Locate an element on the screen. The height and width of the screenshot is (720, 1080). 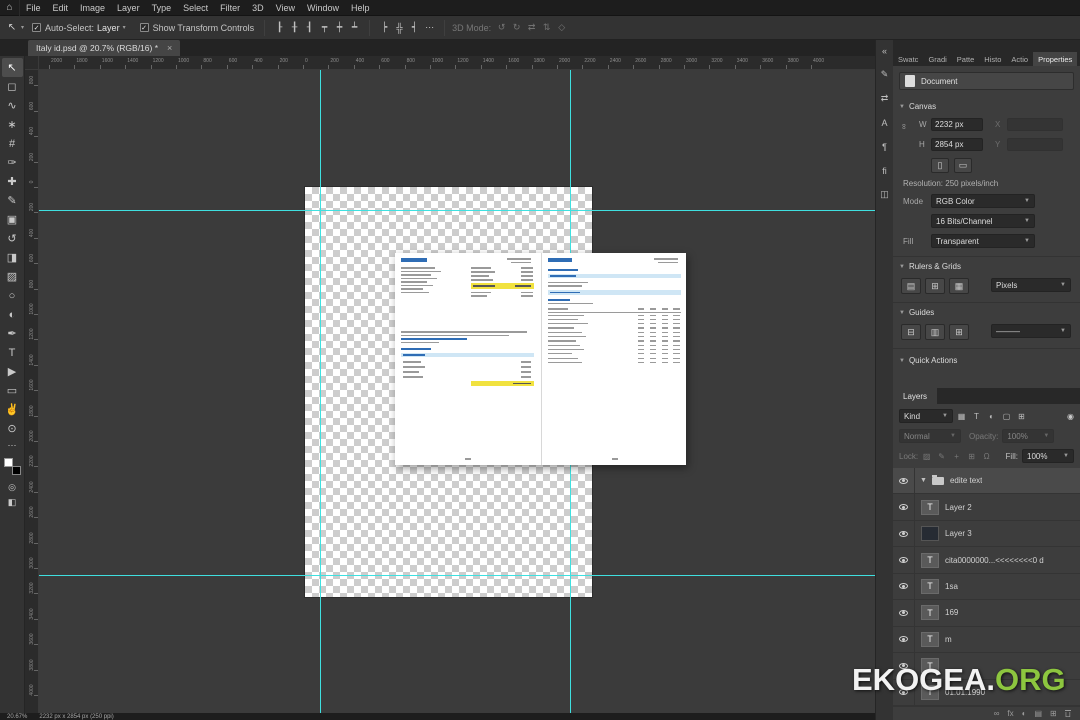
menu-type: Type is located at coordinates (162, 8).